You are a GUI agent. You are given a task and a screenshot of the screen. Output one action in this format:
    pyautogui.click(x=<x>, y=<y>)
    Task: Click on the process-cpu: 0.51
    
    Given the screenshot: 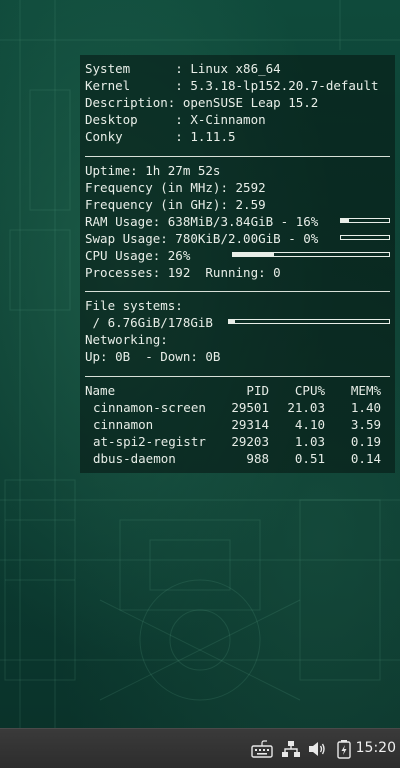 What is the action you would take?
    pyautogui.click(x=309, y=458)
    